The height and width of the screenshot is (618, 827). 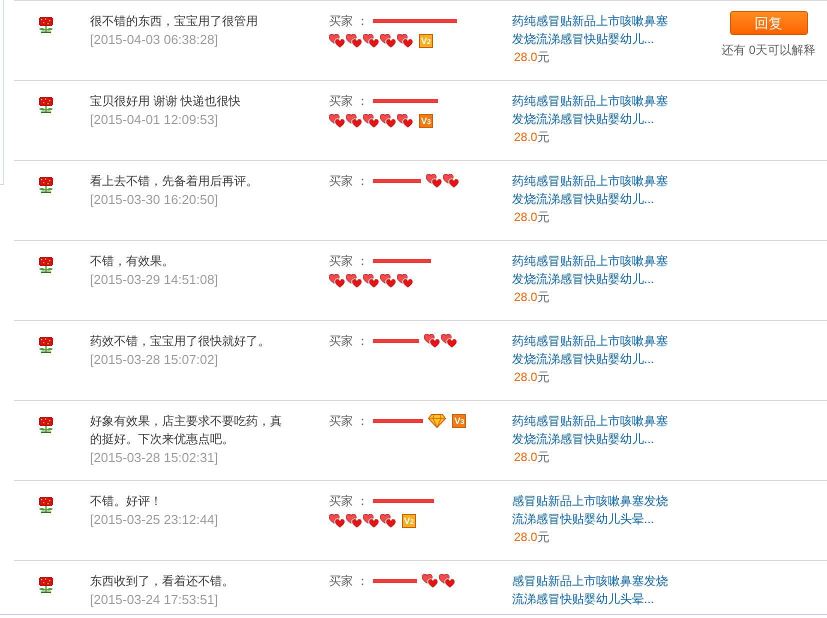 I want to click on review-date: [2015-03-25 23:12:44], so click(x=154, y=520).